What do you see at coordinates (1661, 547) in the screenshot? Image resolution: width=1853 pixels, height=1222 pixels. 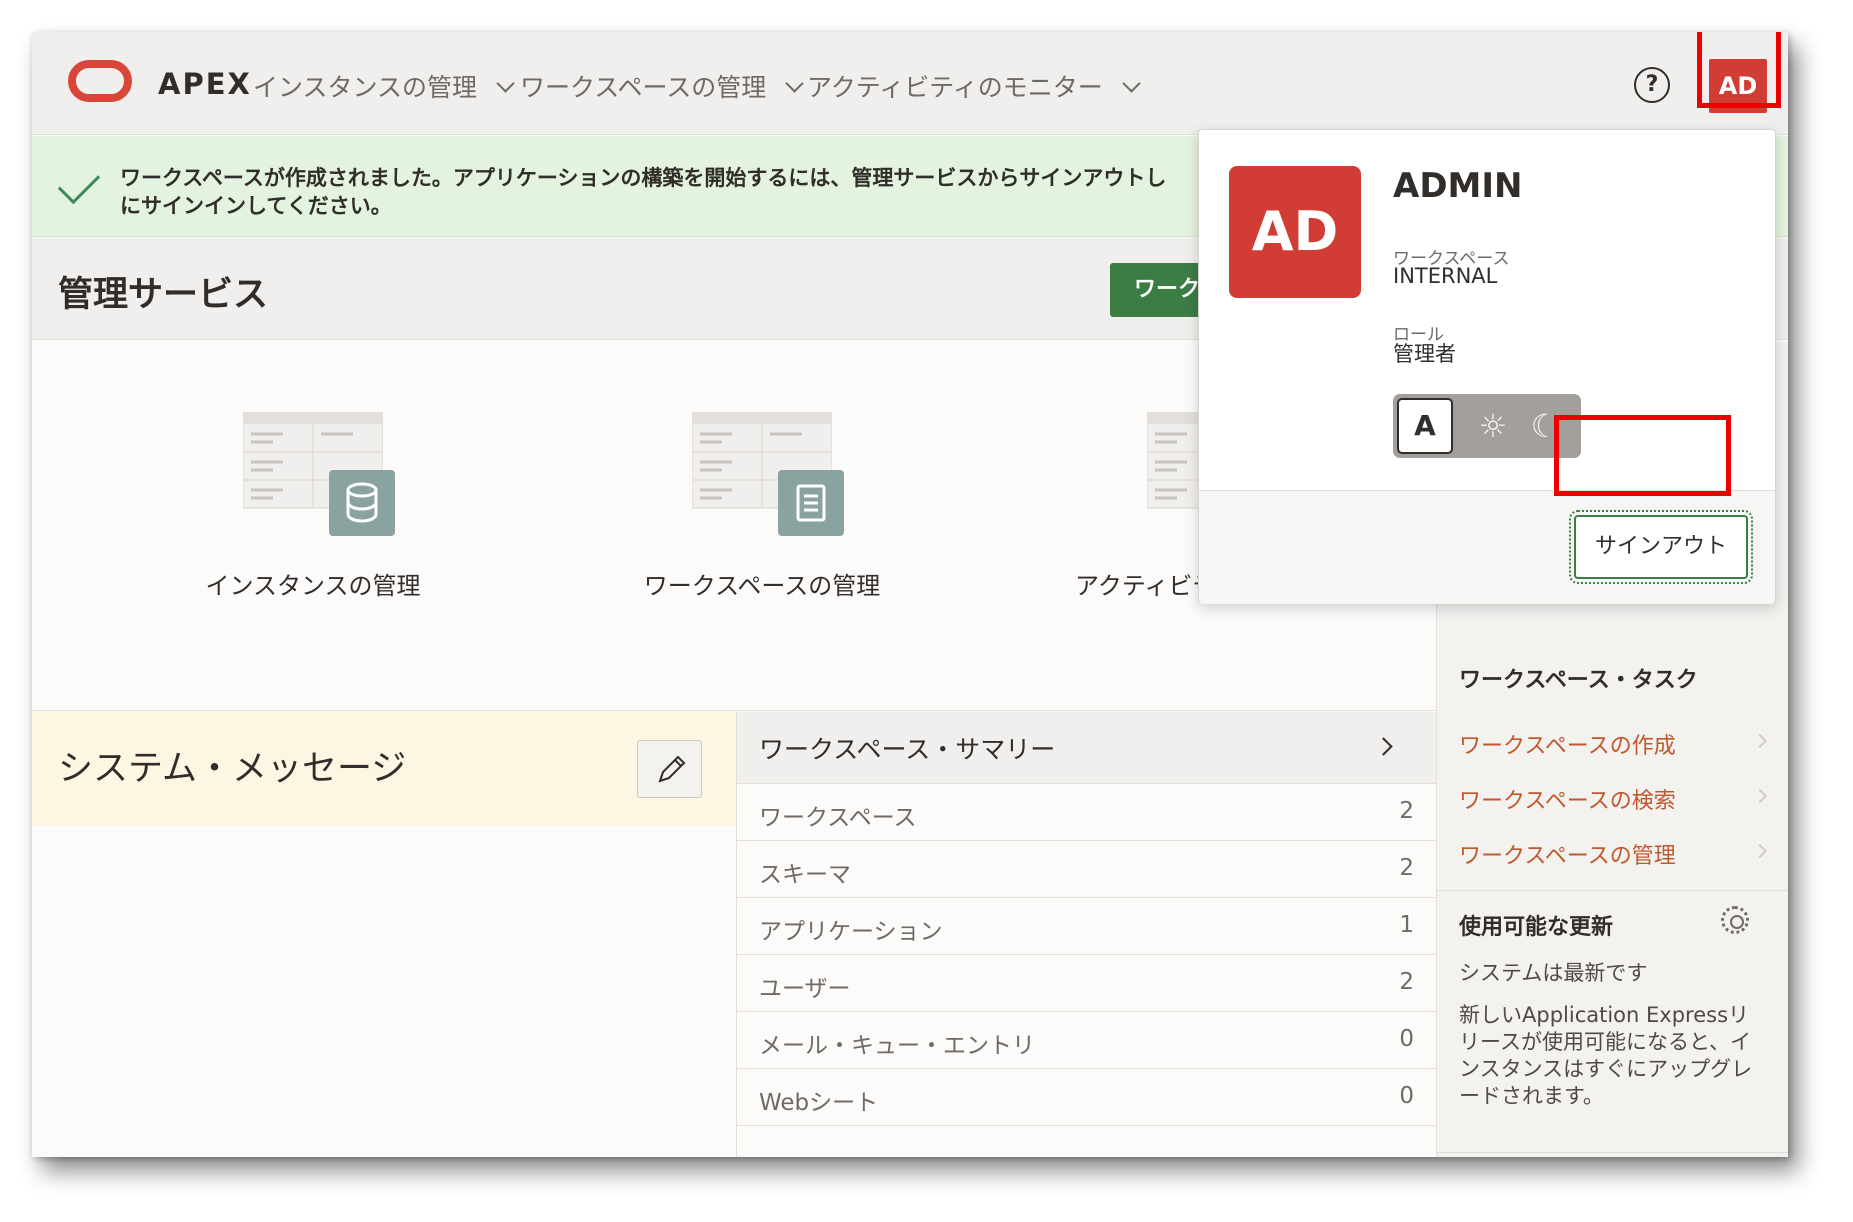 I see `sign-out-button: サインアウト` at bounding box center [1661, 547].